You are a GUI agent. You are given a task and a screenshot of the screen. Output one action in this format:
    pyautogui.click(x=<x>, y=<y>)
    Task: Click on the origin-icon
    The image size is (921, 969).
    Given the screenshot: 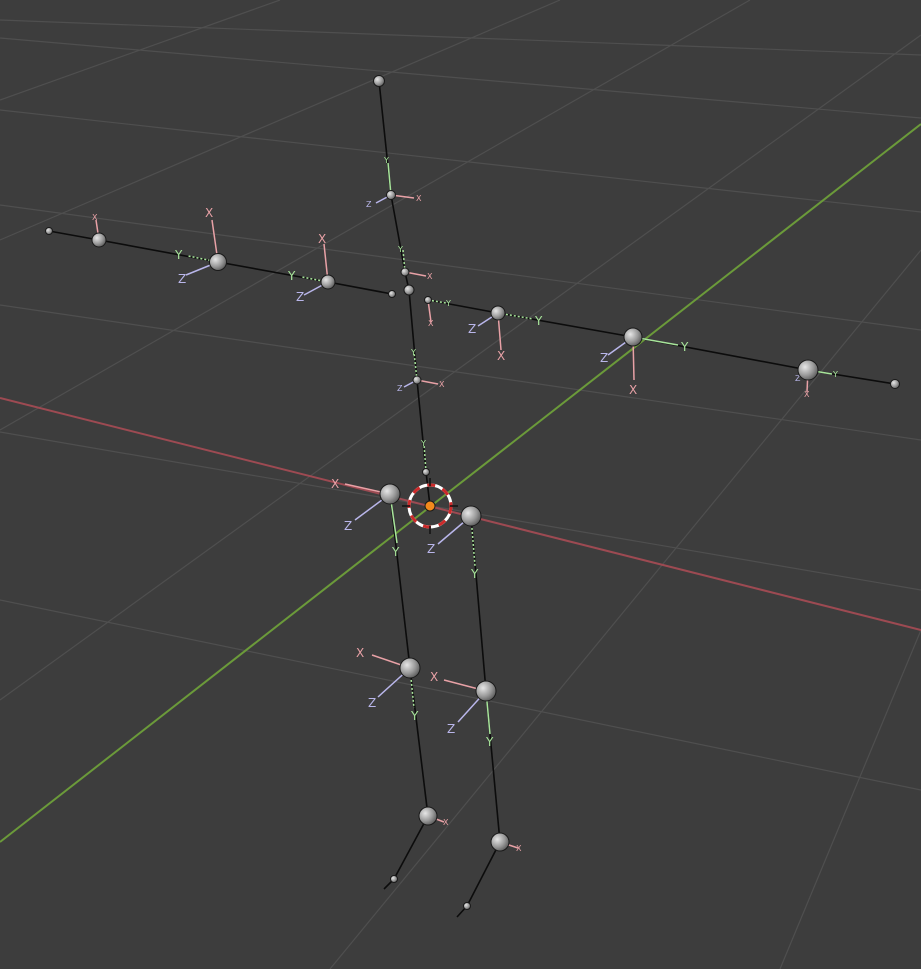 What is the action you would take?
    pyautogui.click(x=430, y=506)
    